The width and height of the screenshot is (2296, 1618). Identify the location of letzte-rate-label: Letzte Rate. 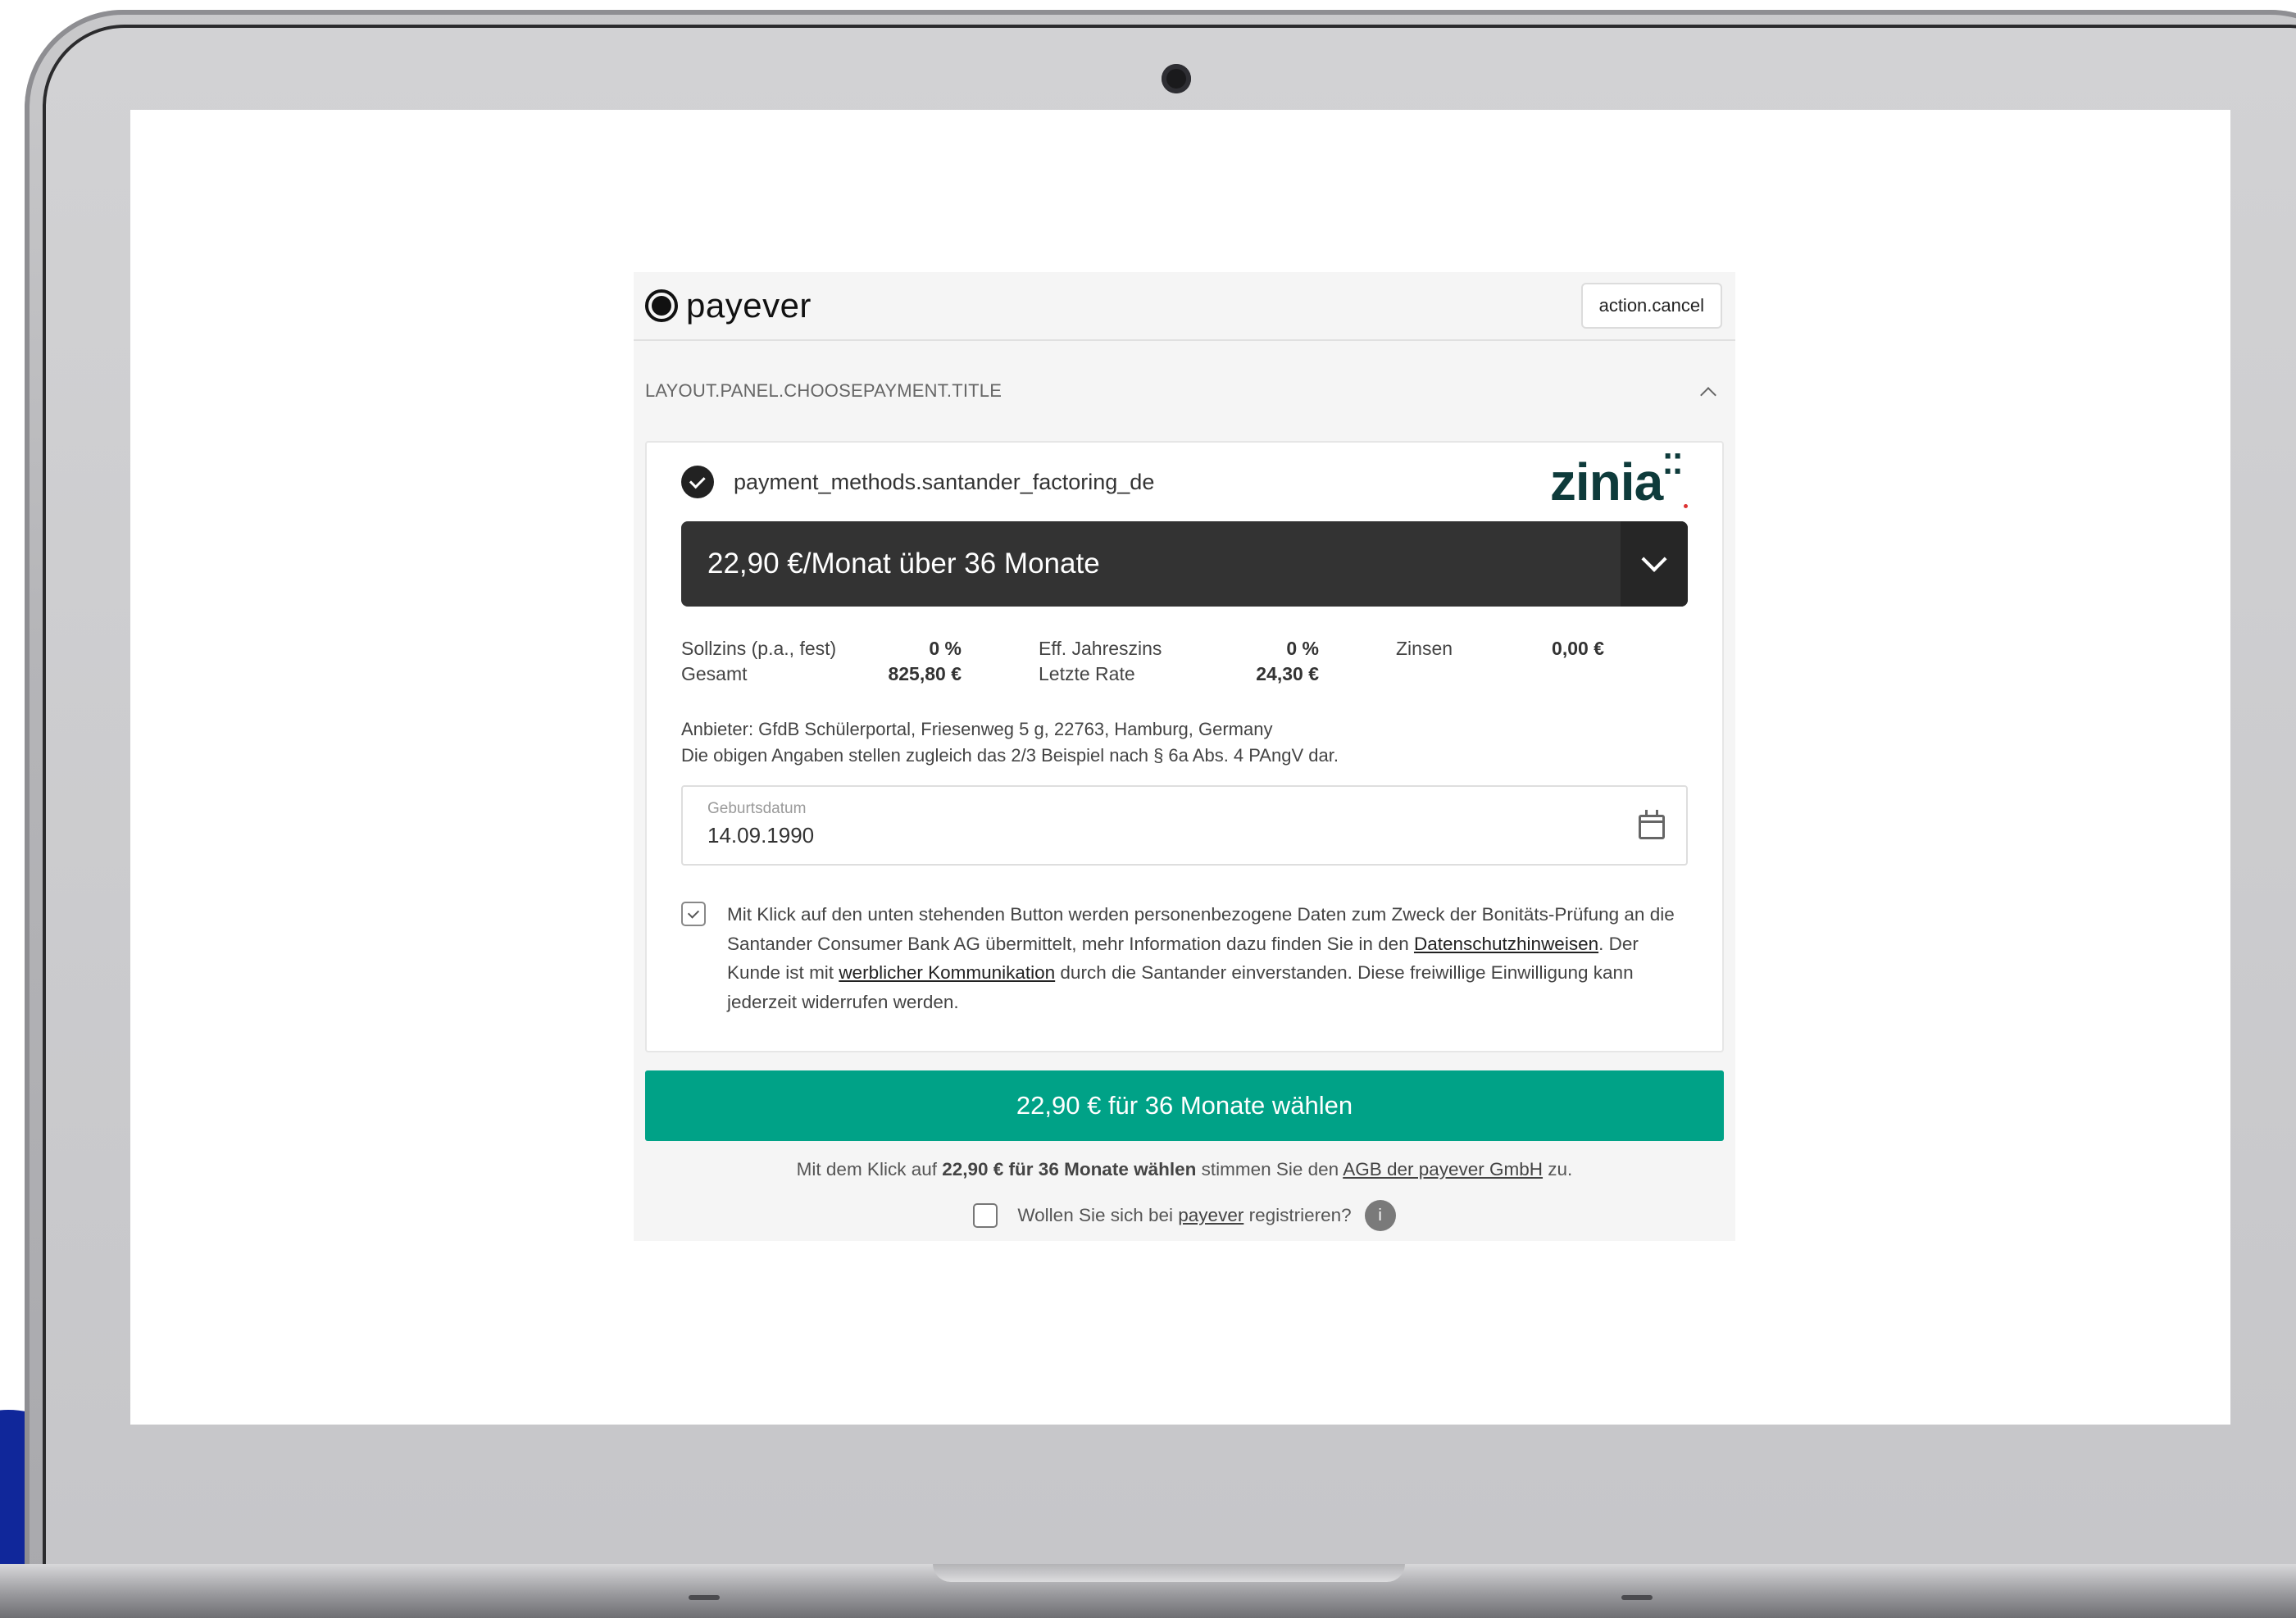
(1087, 673).